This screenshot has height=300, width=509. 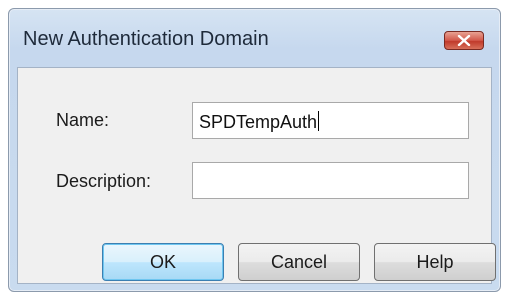 I want to click on dialog-title: New Authentication Domain, so click(x=146, y=39).